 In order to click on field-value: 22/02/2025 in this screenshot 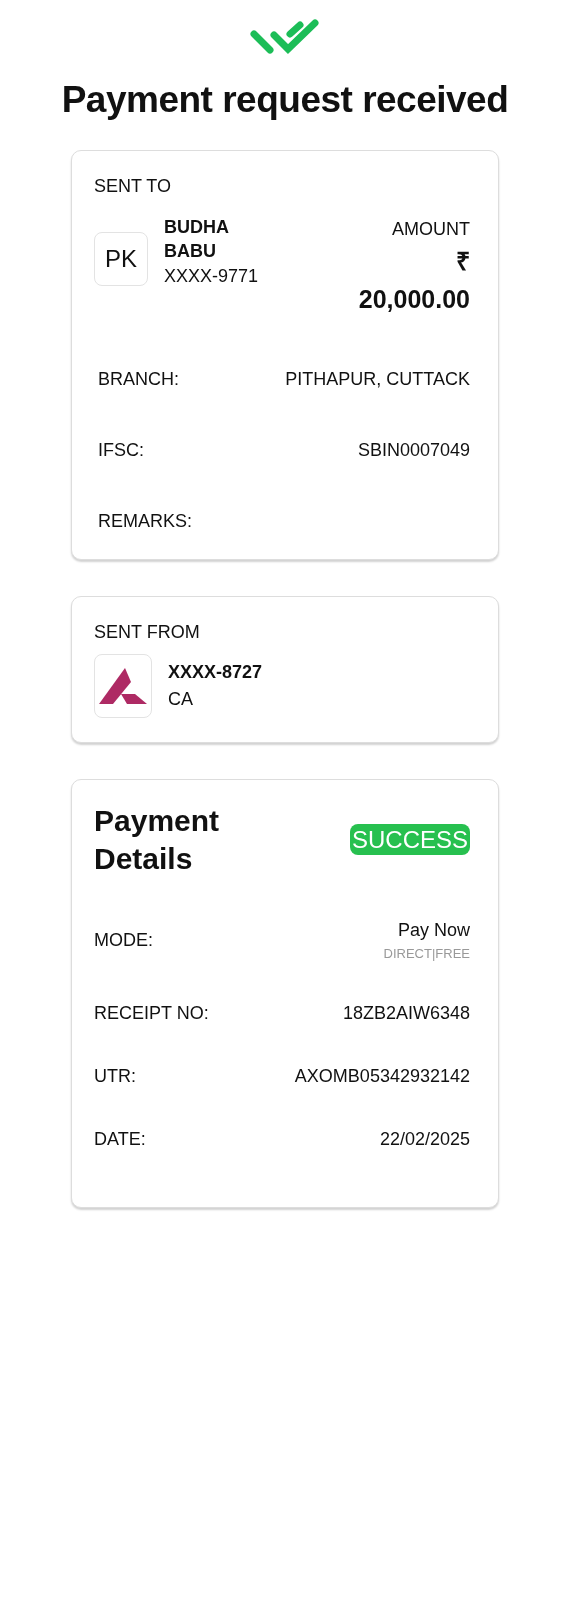, I will do `click(424, 1139)`.